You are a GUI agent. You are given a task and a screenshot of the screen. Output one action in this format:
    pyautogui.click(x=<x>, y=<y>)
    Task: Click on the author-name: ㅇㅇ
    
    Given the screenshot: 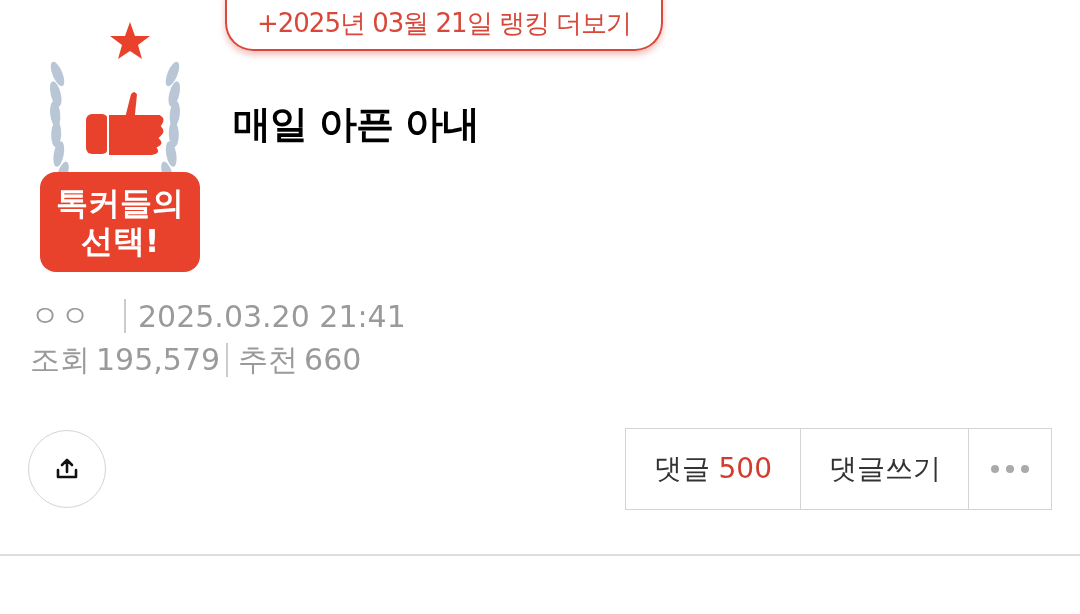 What is the action you would take?
    pyautogui.click(x=60, y=315)
    